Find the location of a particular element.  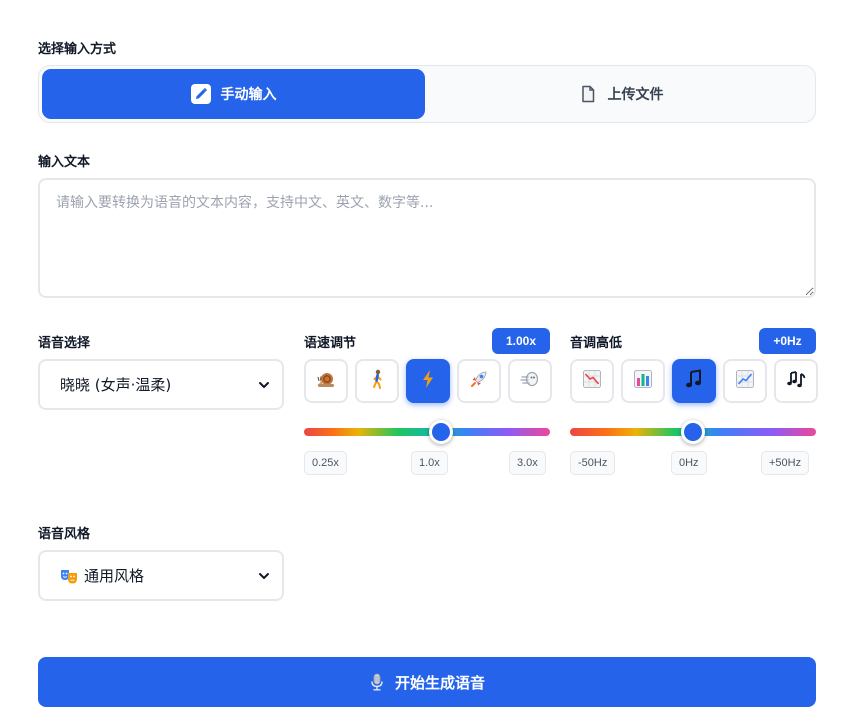

pitch-preset-low is located at coordinates (643, 381).